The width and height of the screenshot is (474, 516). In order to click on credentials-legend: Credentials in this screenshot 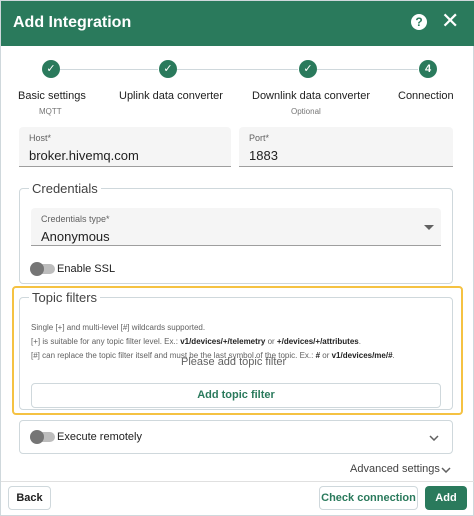, I will do `click(65, 188)`.